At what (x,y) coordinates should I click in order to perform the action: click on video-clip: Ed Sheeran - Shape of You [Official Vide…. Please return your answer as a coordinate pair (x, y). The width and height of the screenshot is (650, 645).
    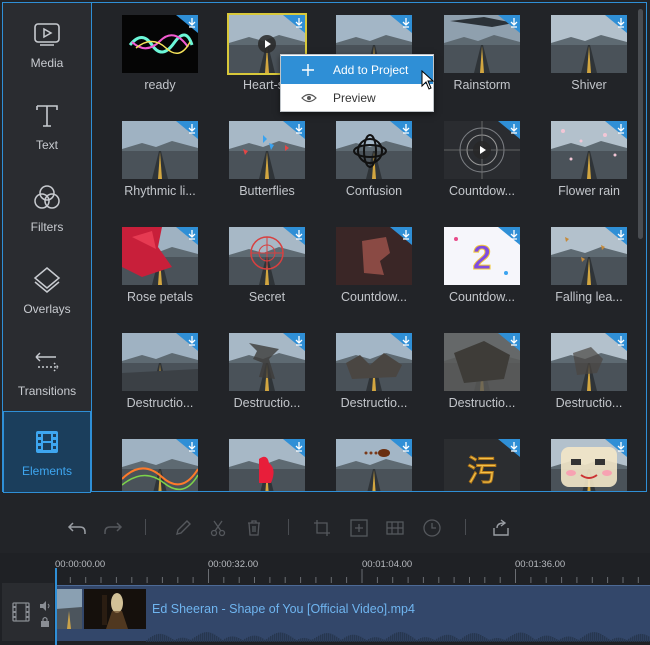
    Looking at the image, I should click on (353, 613).